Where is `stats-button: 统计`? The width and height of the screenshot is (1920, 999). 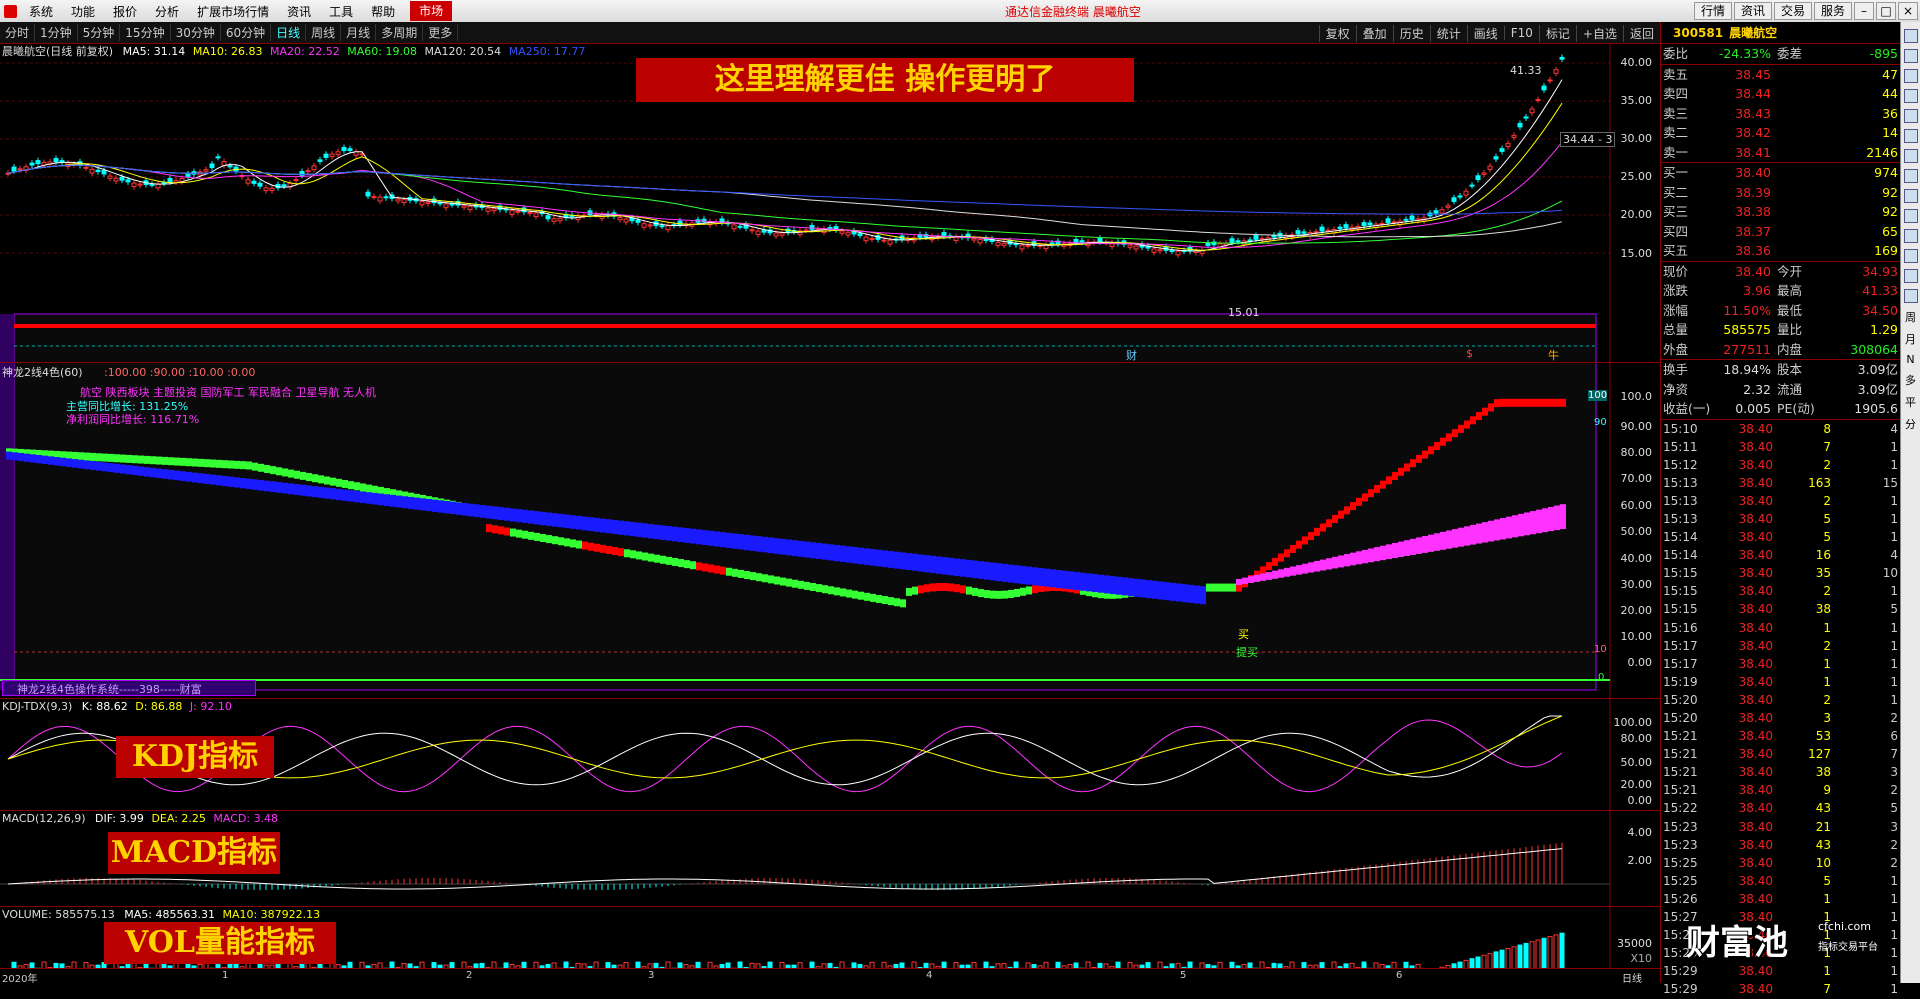
stats-button: 统计 is located at coordinates (1448, 33).